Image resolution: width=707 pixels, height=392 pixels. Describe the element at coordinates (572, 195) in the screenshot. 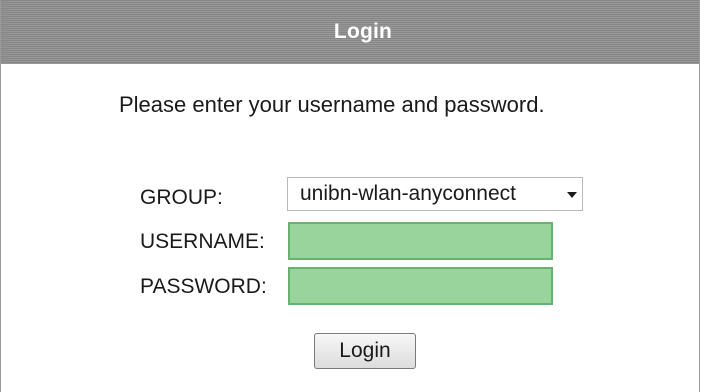

I see `chevron-down-icon` at that location.